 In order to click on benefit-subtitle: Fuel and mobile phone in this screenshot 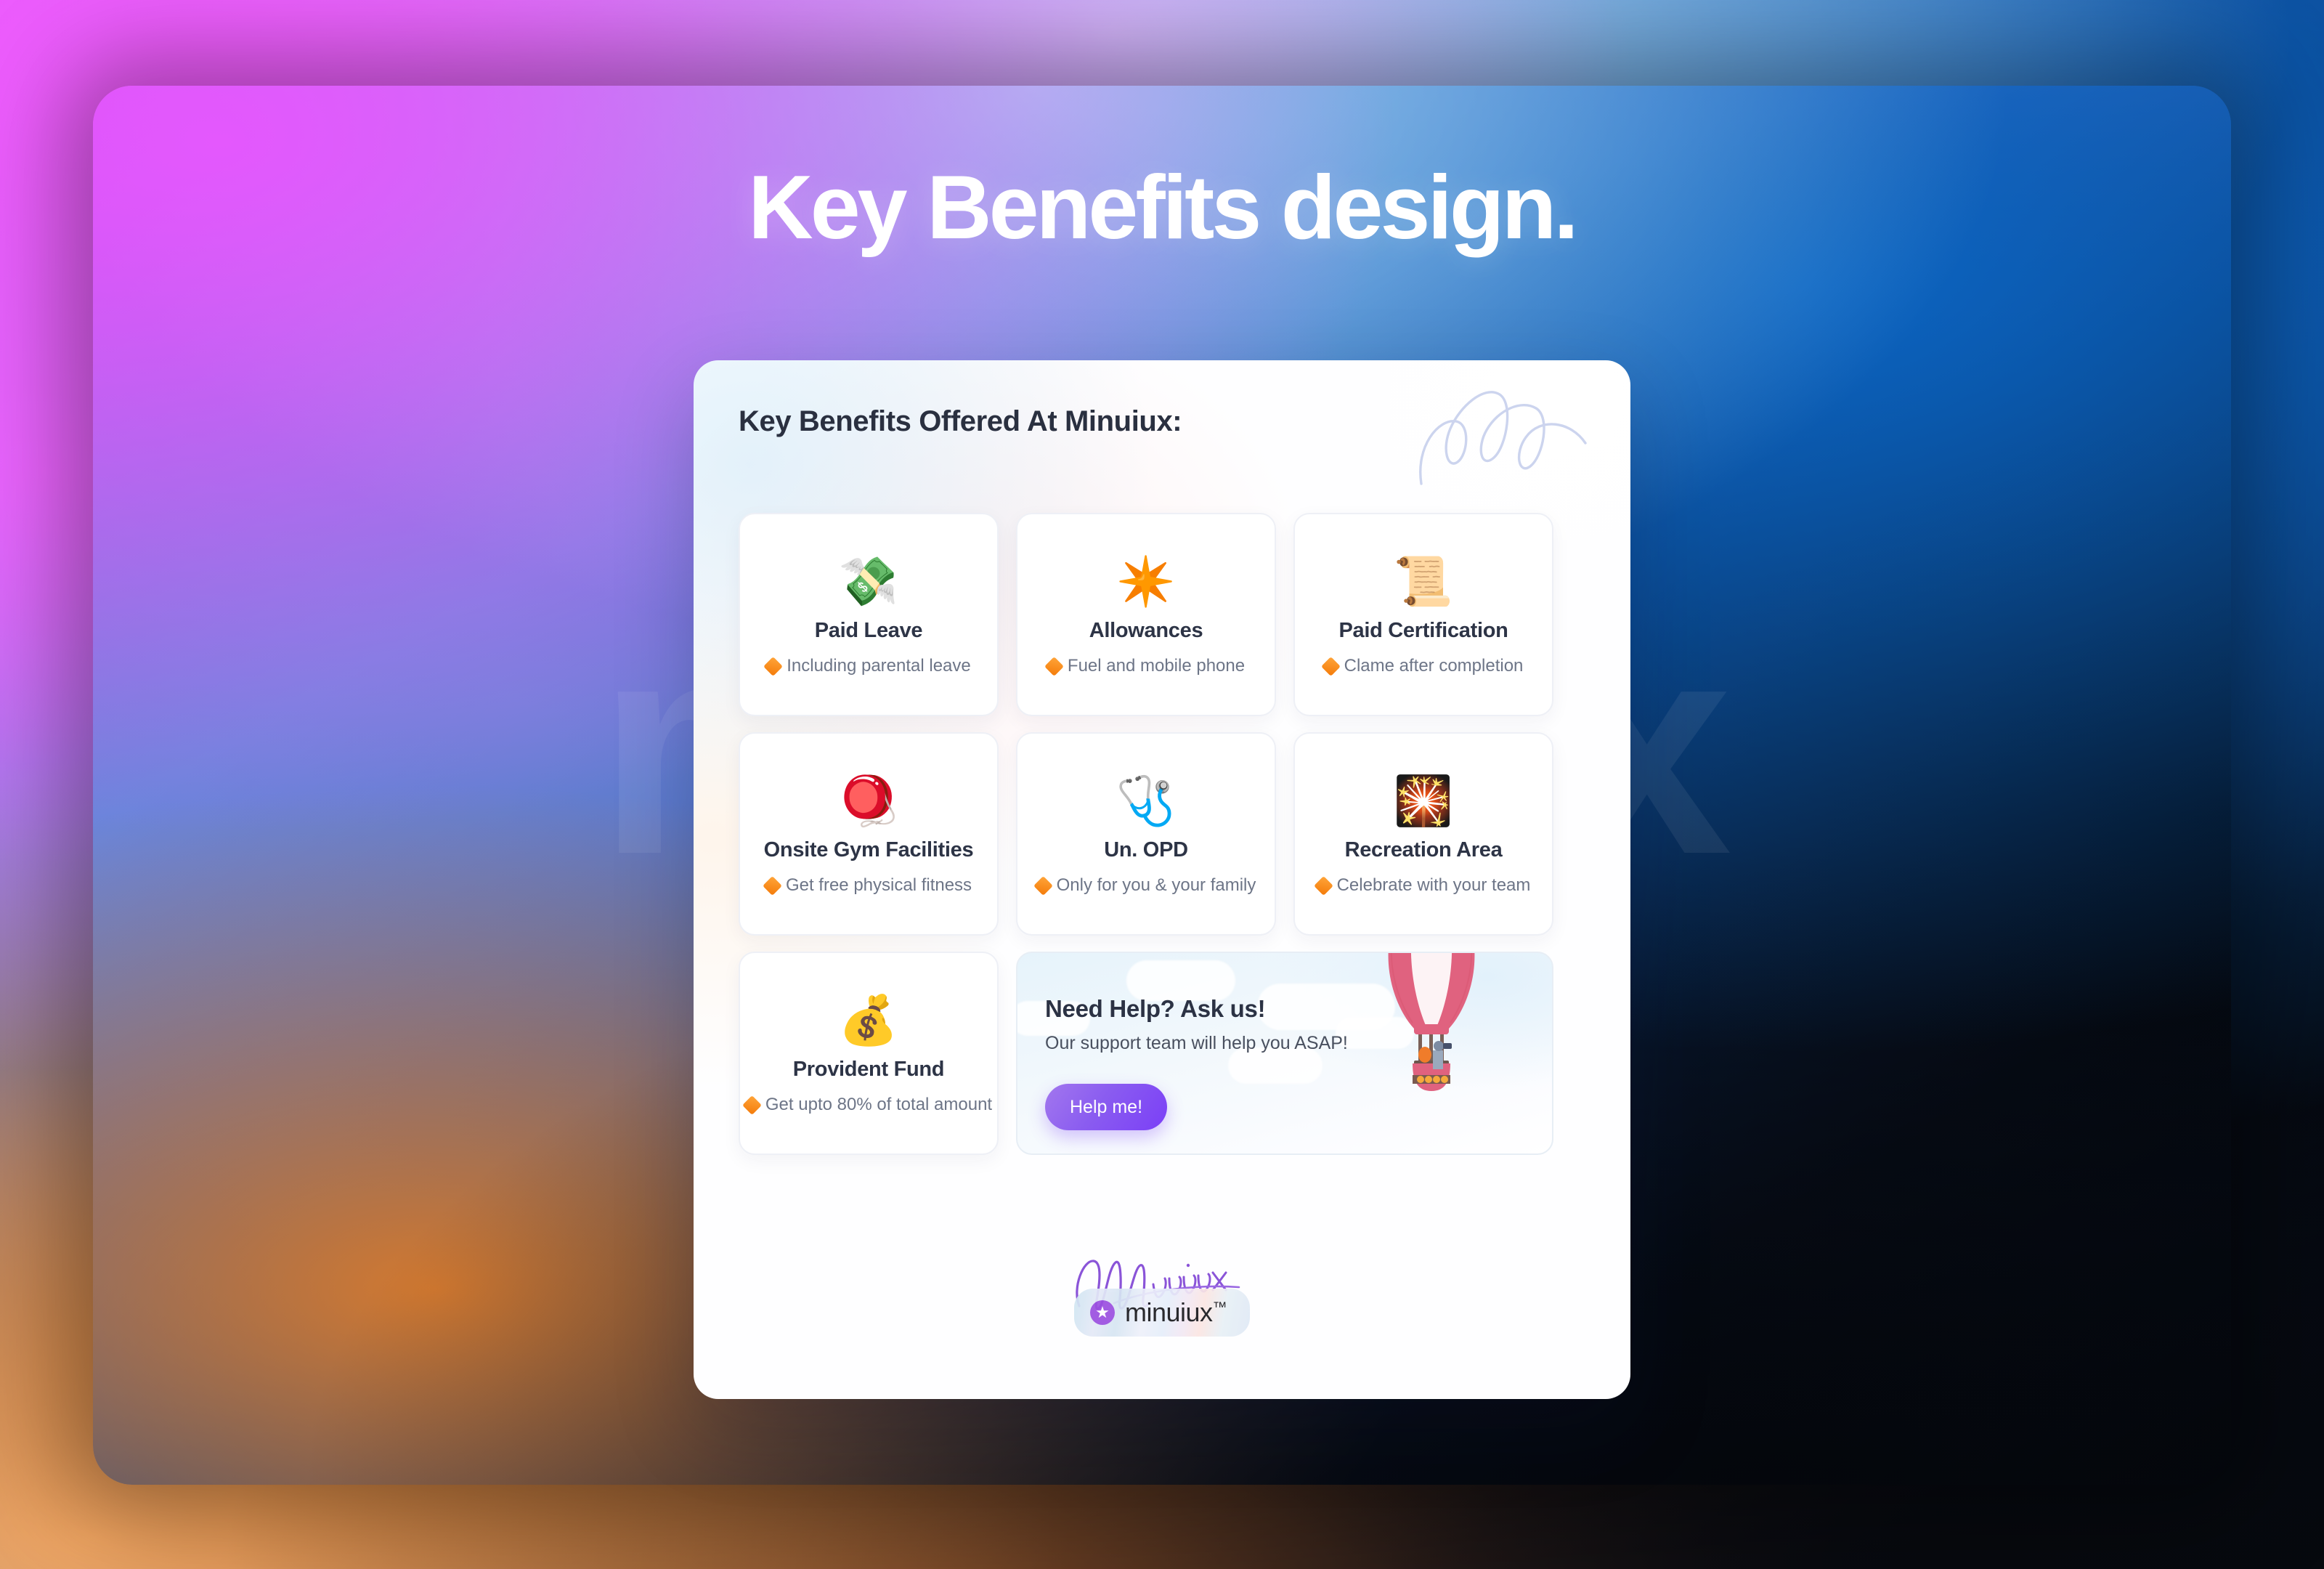, I will do `click(1156, 666)`.